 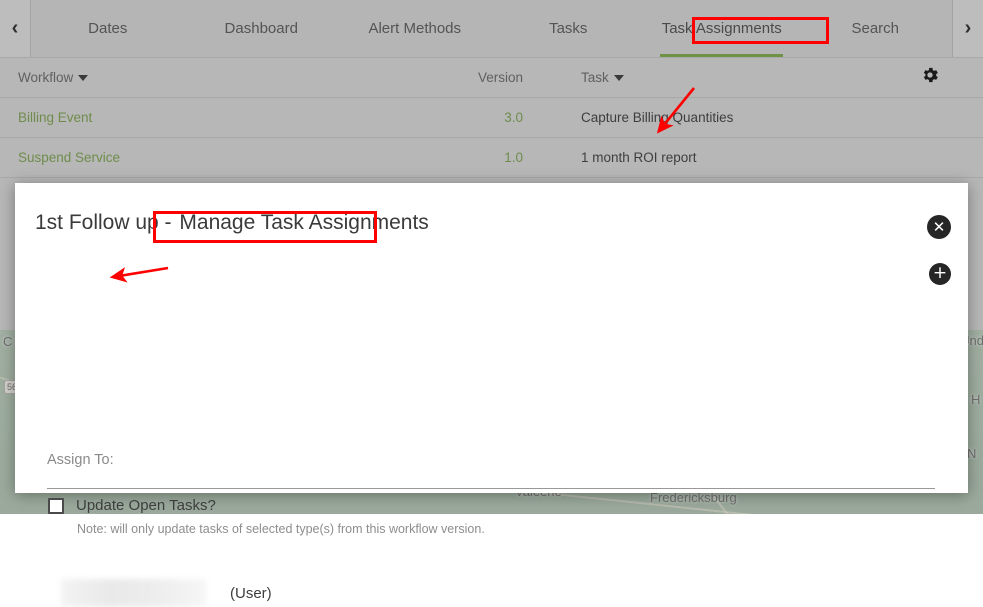 I want to click on column-header-task: Task, so click(x=709, y=77).